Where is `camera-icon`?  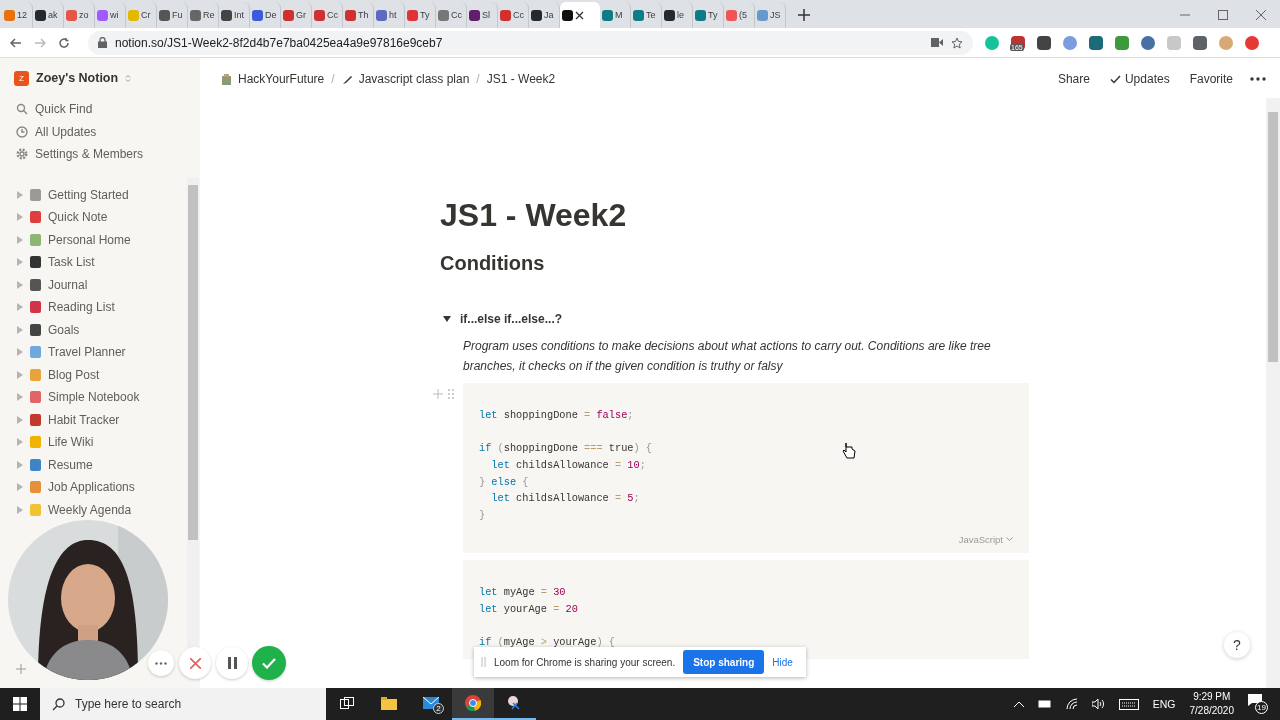
camera-icon is located at coordinates (937, 42).